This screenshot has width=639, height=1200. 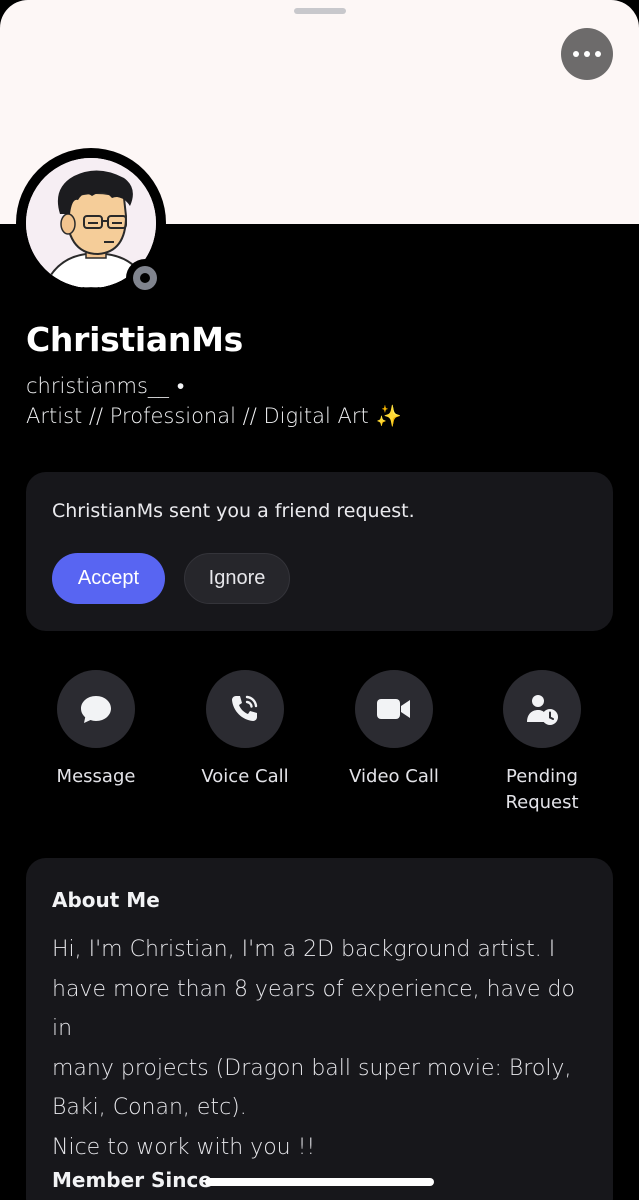 I want to click on pending-request-label: Pending Request, so click(x=542, y=789).